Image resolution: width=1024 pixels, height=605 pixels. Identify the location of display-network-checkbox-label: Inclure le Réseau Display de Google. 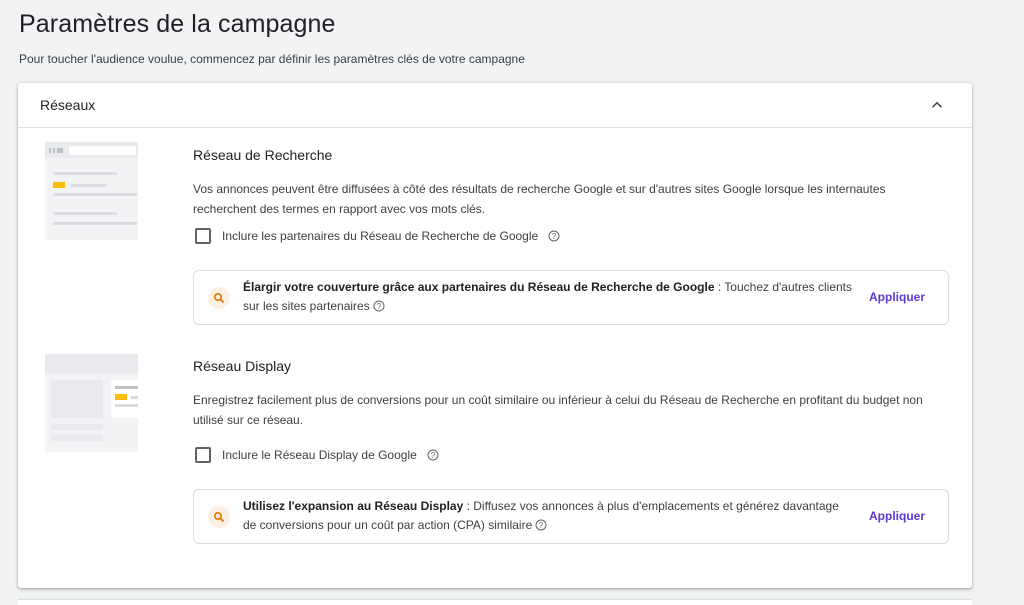
(319, 455).